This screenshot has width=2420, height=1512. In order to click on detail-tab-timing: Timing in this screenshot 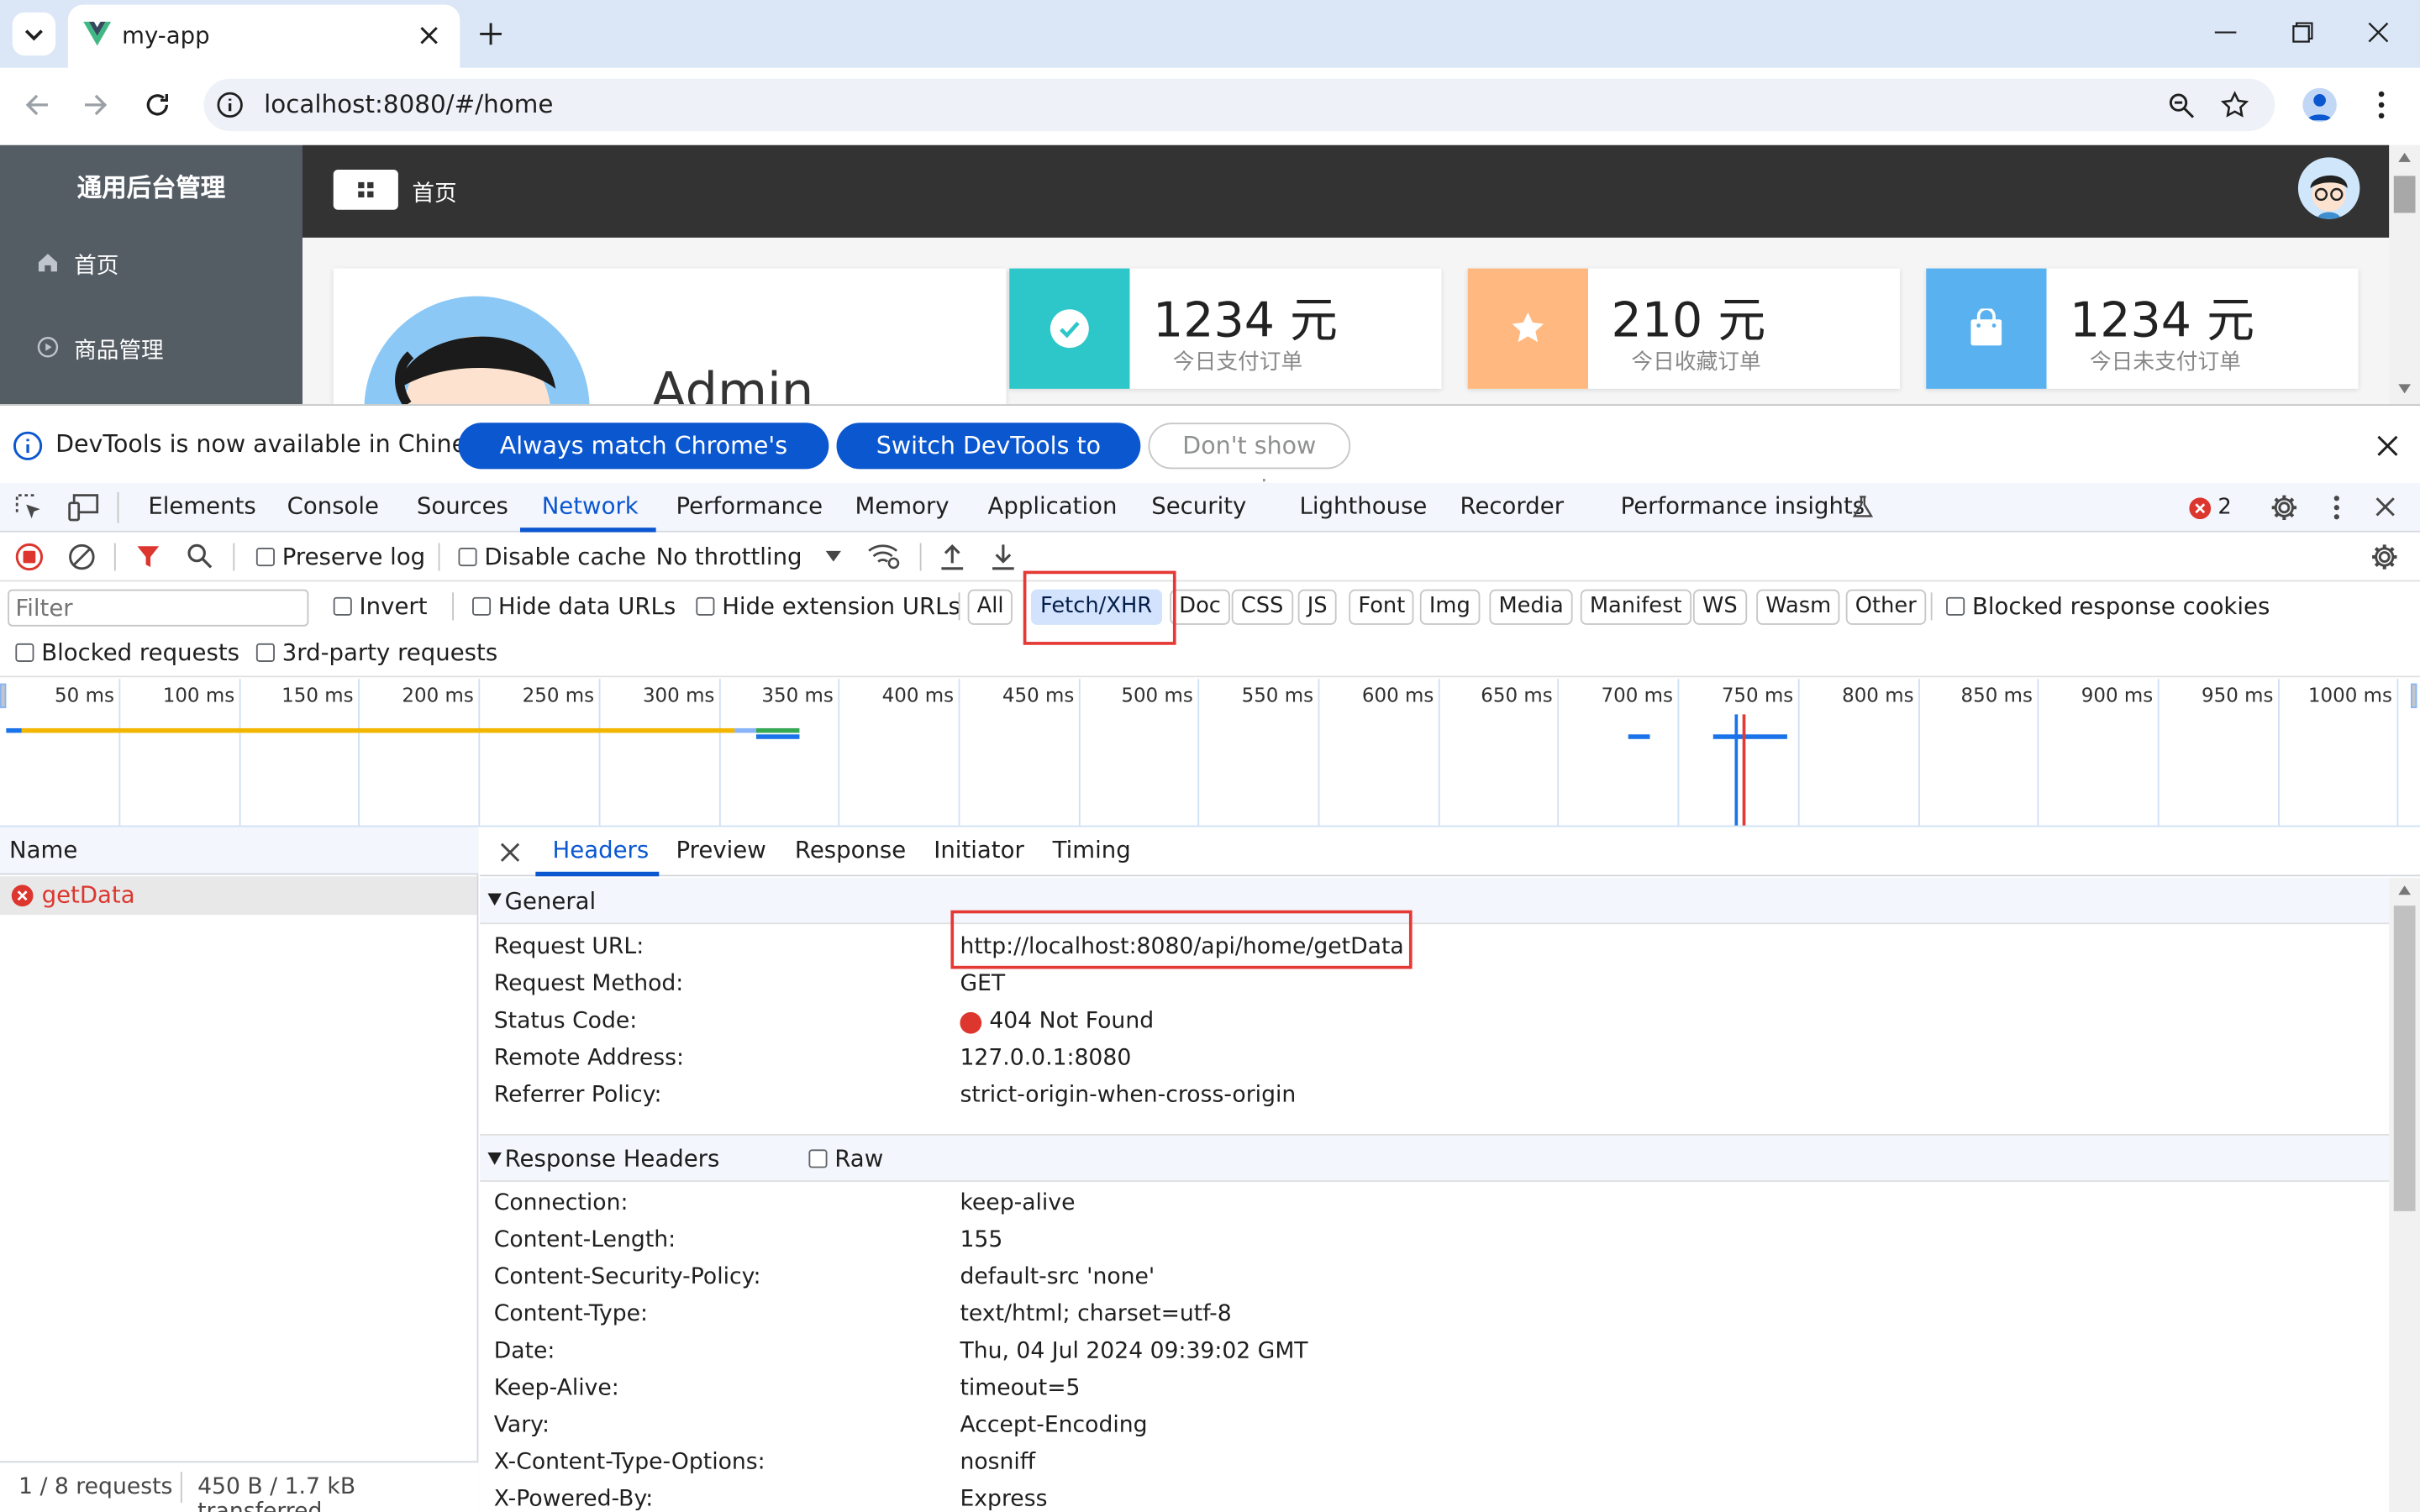, I will do `click(1092, 850)`.